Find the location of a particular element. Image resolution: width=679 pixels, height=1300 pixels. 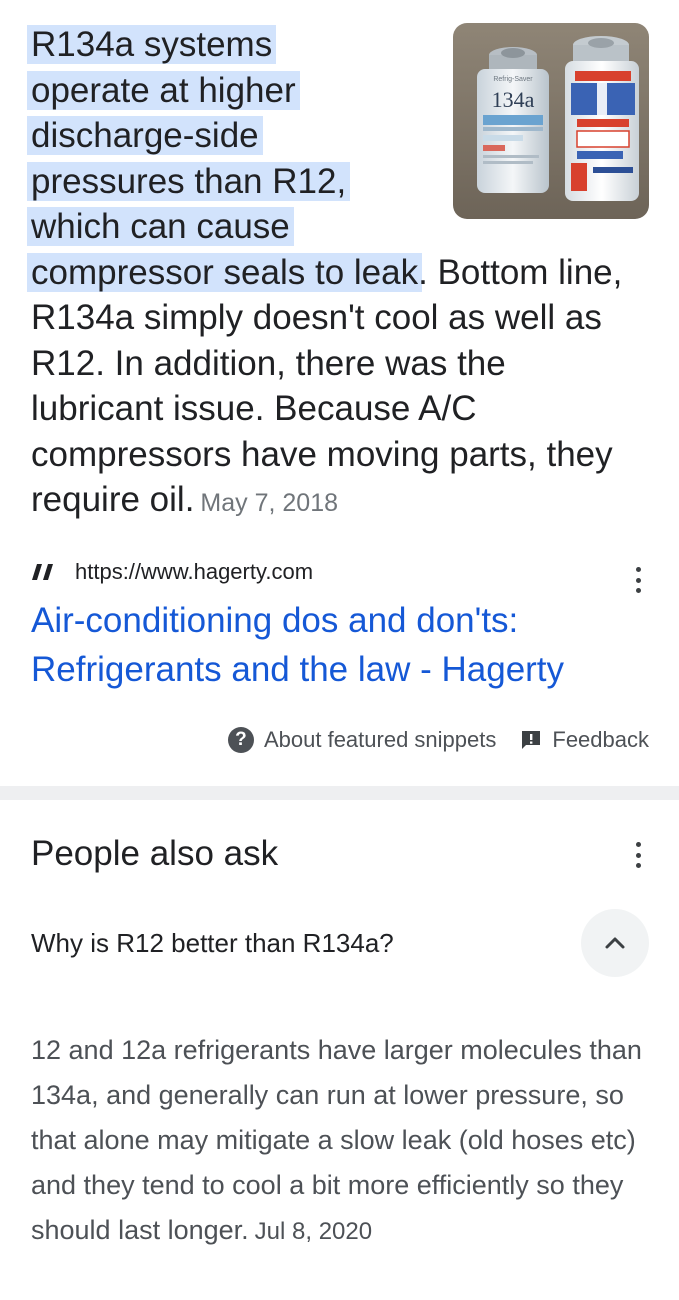

snippet-highlight-line: pressures than R12, is located at coordinates (189, 181).